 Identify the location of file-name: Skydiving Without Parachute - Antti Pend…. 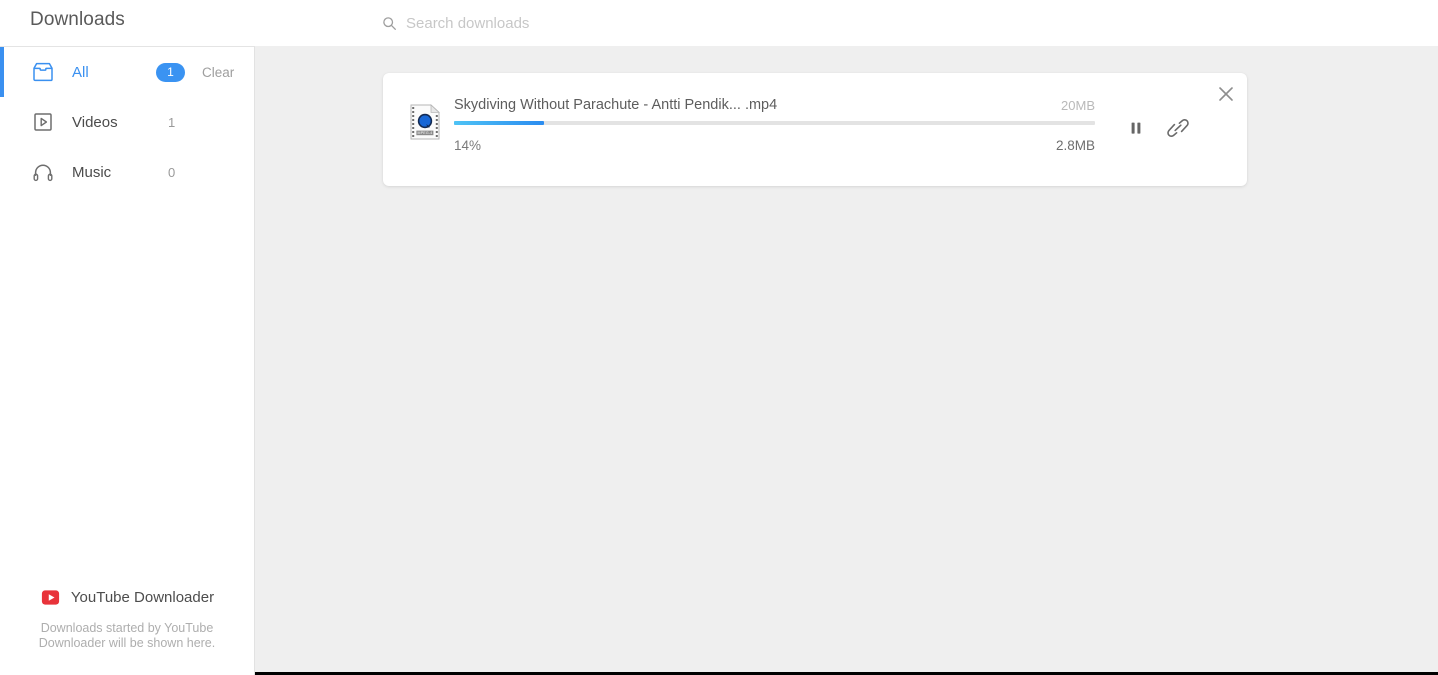
(616, 105).